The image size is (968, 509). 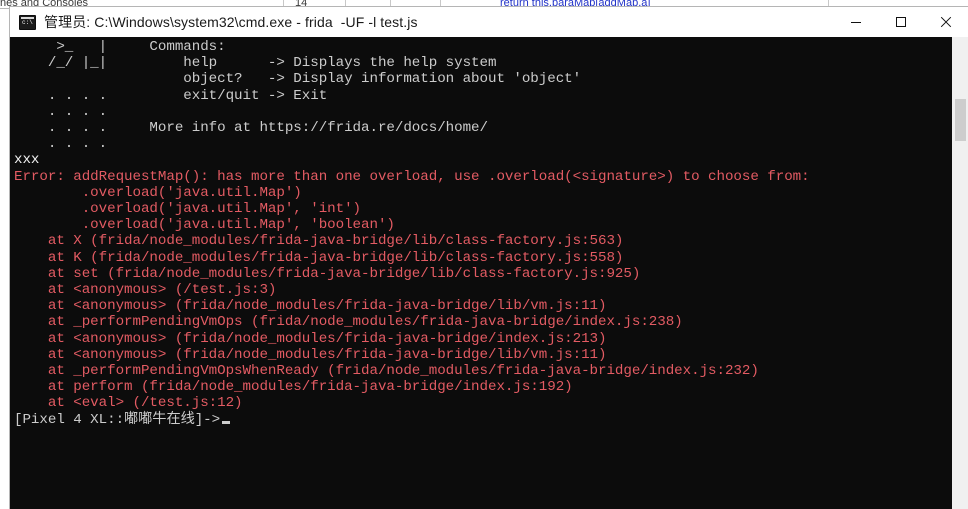 What do you see at coordinates (171, 95) in the screenshot?
I see `terminal-line: . . . . exit/quit -> Exit` at bounding box center [171, 95].